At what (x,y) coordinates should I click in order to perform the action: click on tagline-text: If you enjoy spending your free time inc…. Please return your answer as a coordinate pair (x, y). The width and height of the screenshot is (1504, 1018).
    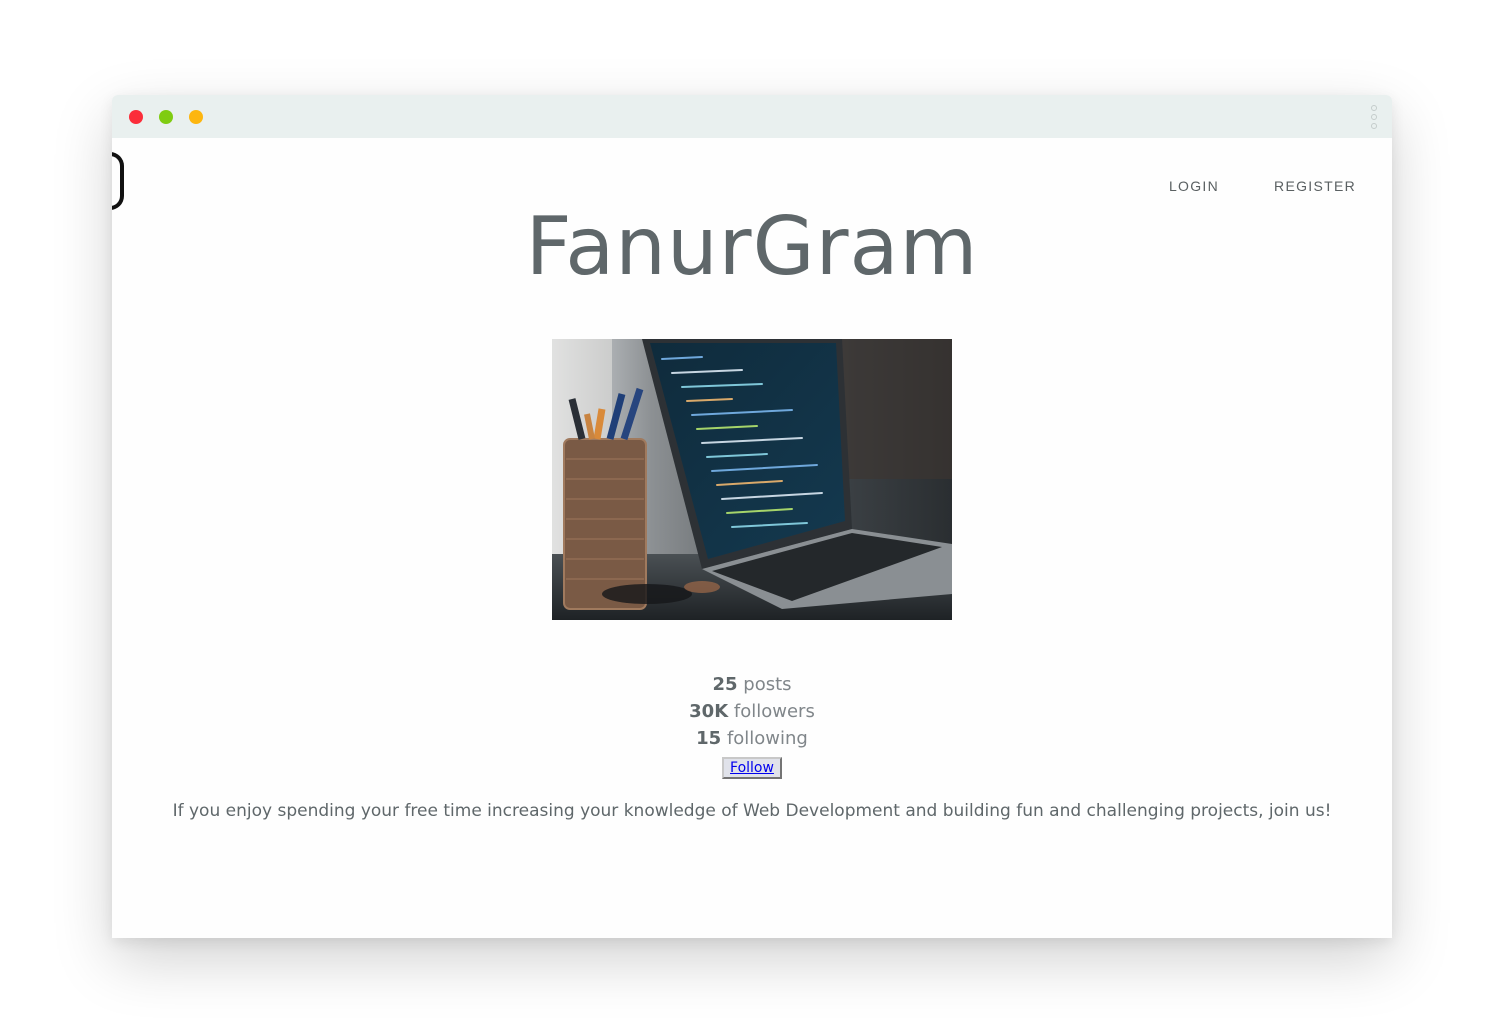
    Looking at the image, I should click on (752, 811).